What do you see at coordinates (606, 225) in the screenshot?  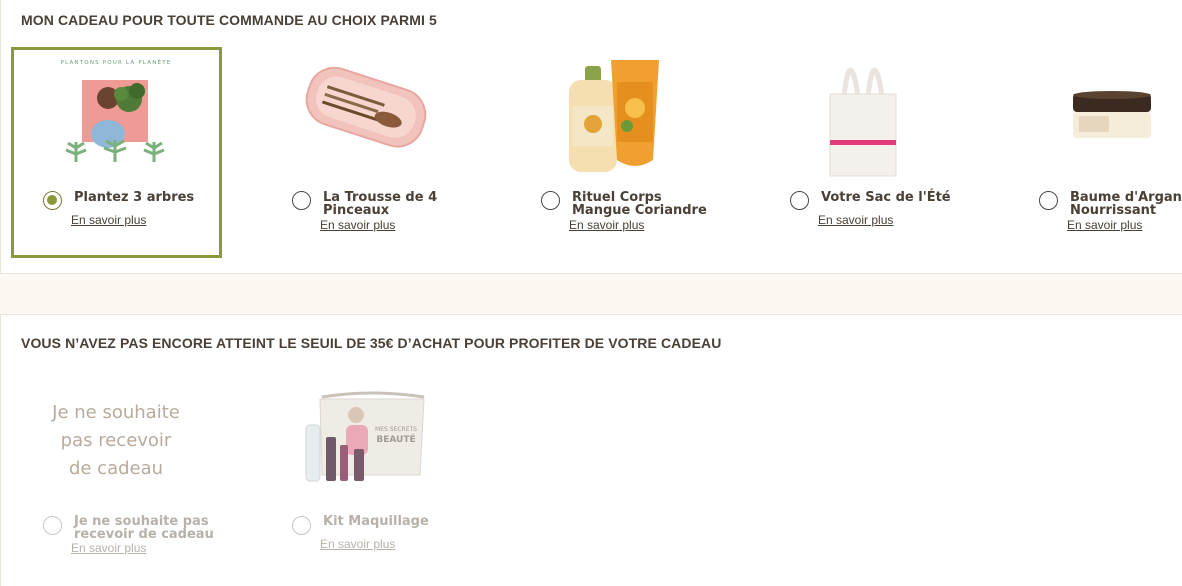 I see `gift-more-link-mango: En savoir plus` at bounding box center [606, 225].